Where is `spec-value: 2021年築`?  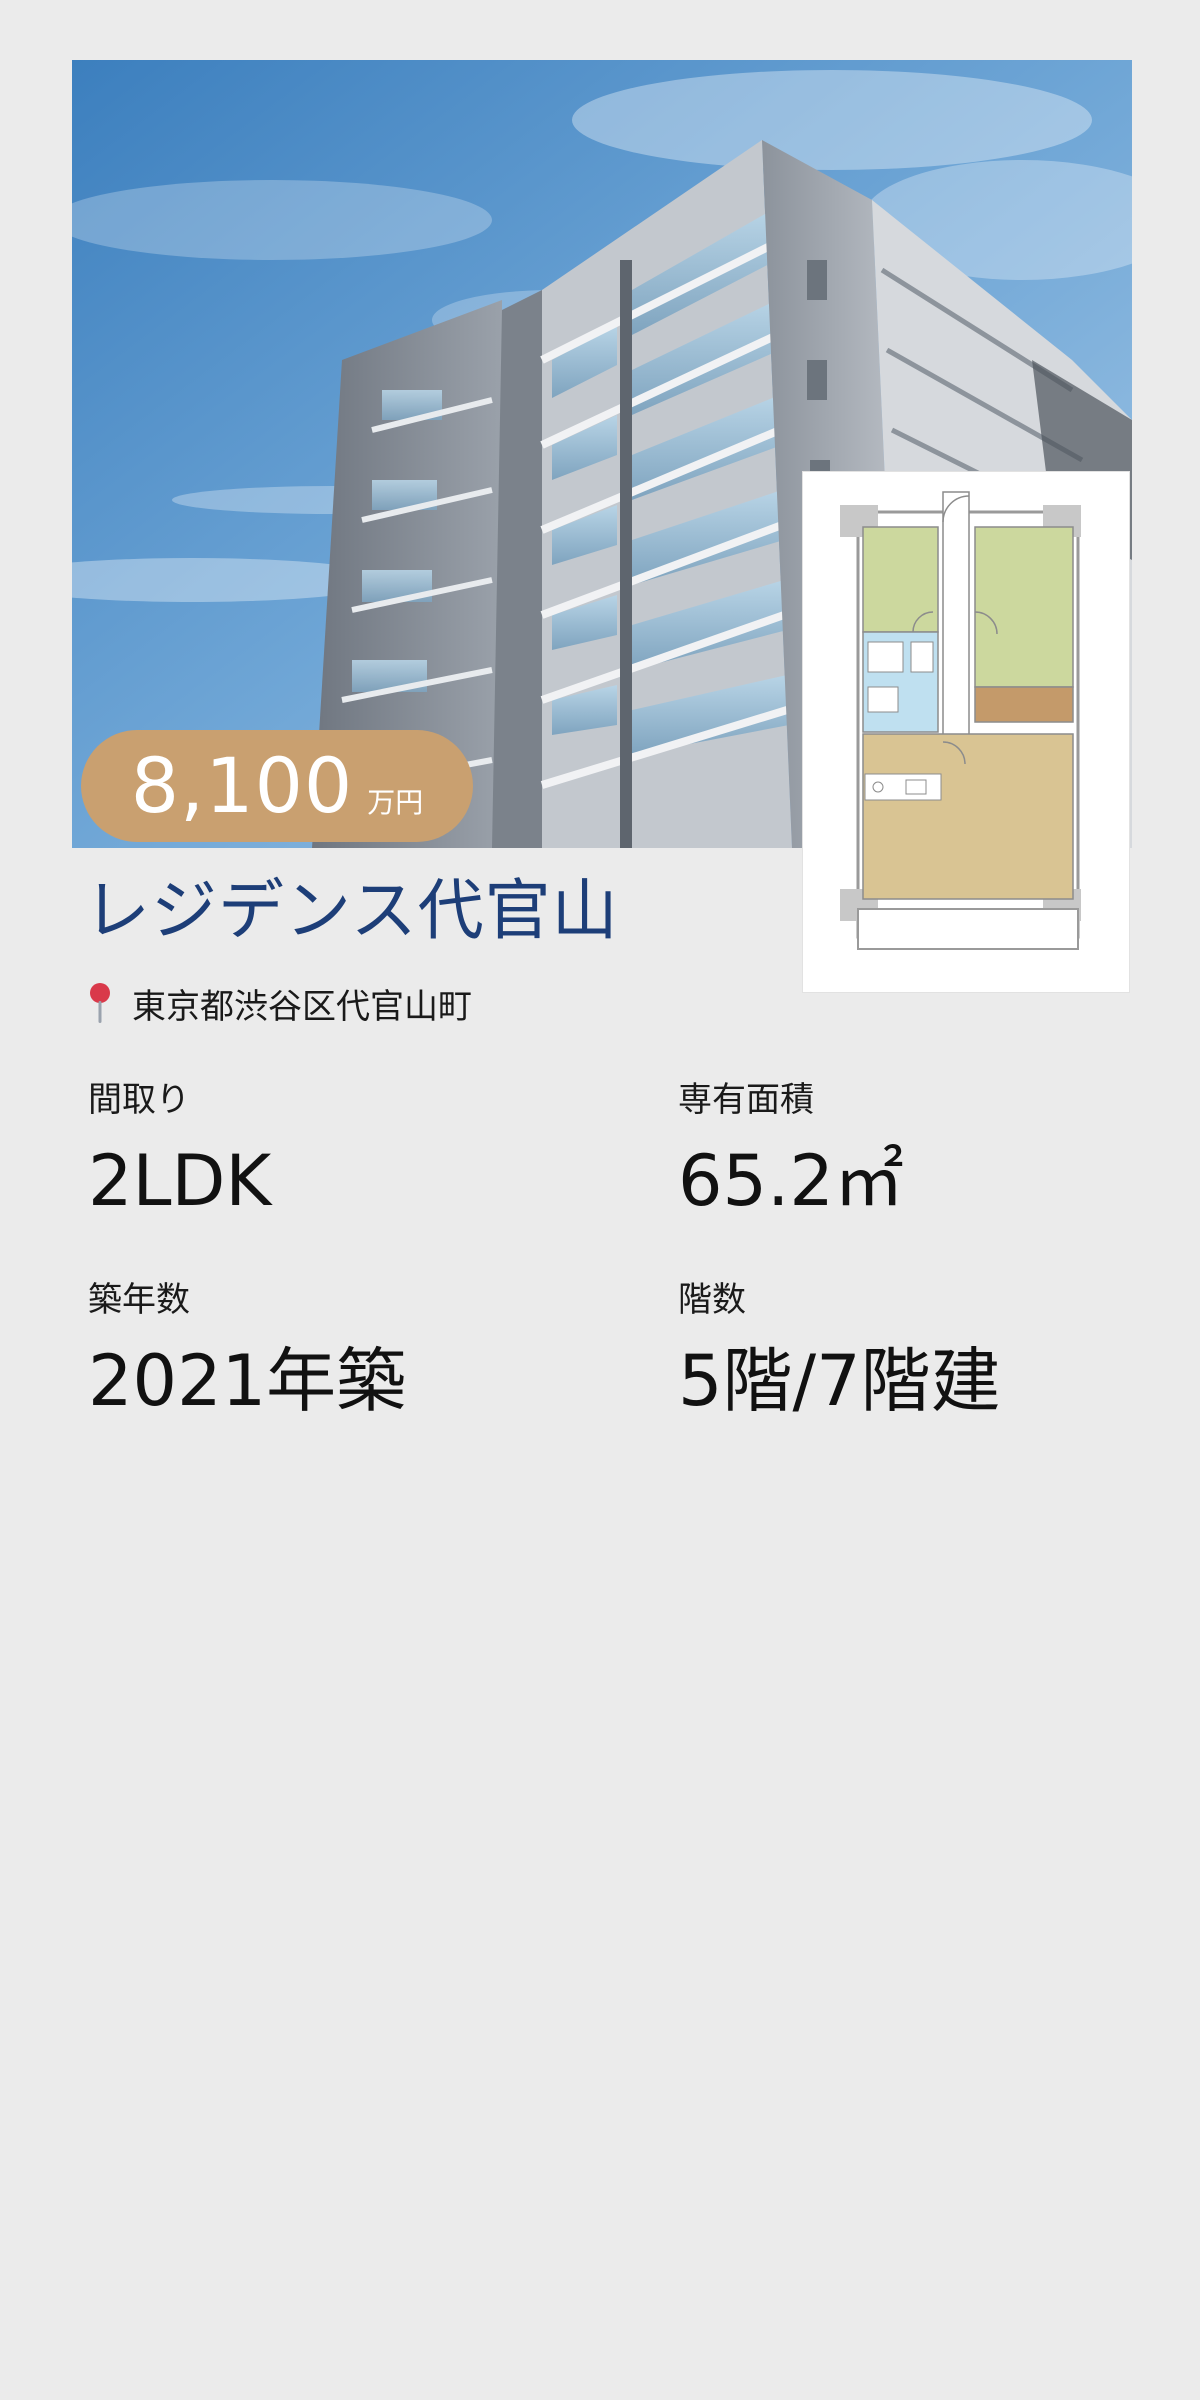
spec-value: 2021年築 is located at coordinates (247, 1381).